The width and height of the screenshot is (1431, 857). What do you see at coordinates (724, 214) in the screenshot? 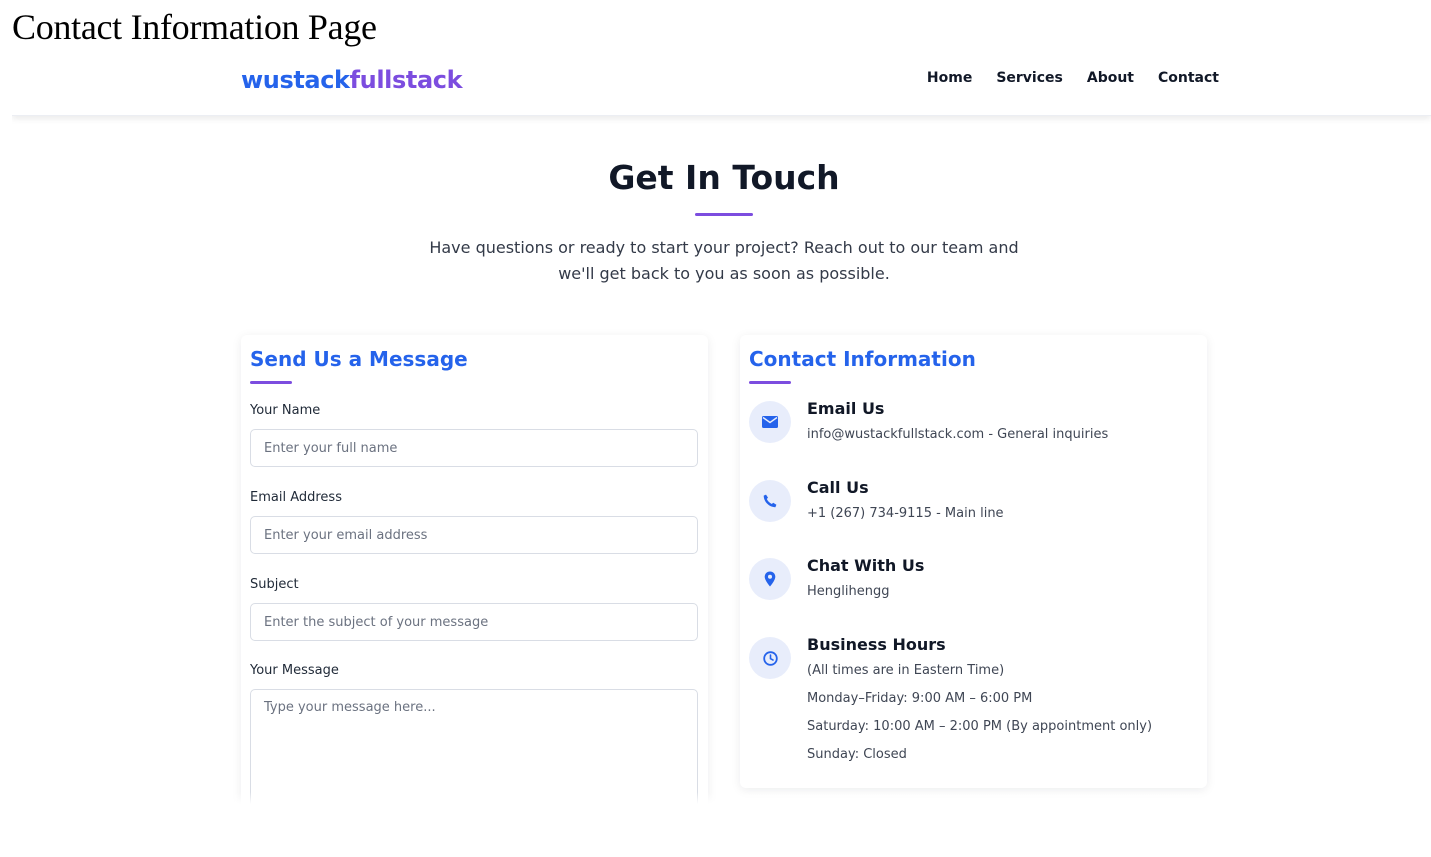
I see `hero-divider` at bounding box center [724, 214].